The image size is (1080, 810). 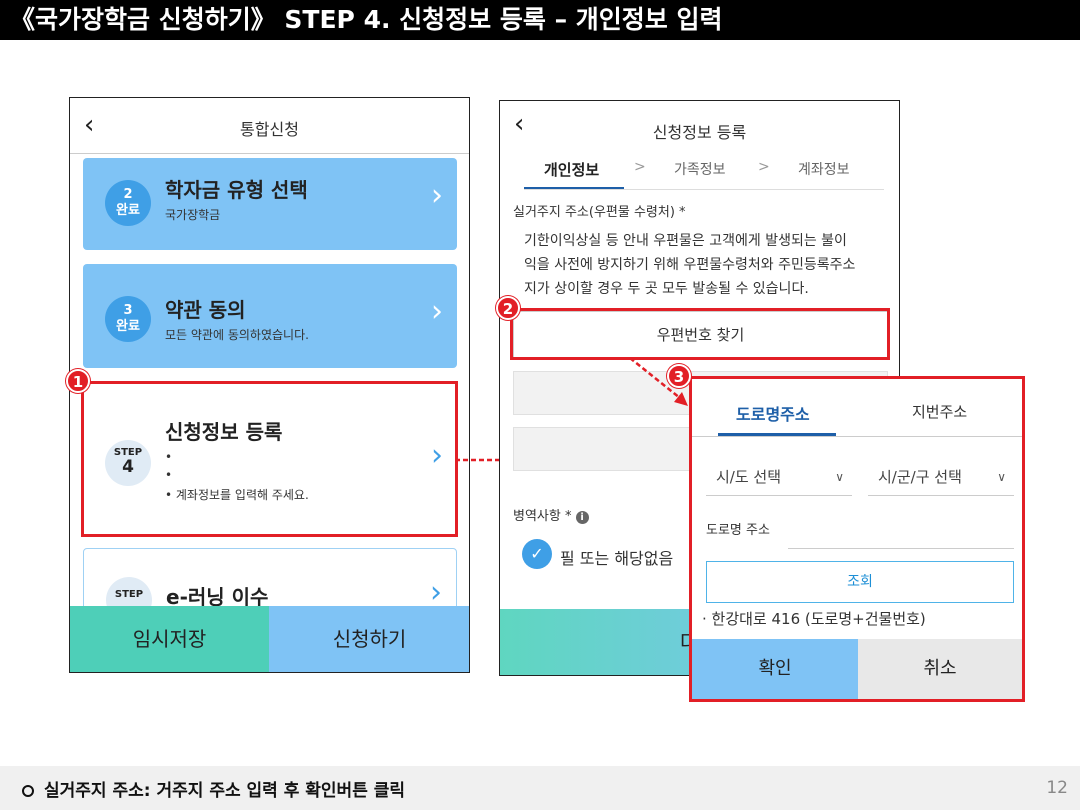 What do you see at coordinates (237, 335) in the screenshot?
I see `card-subtitle: 모든 약관에 동의하였습니다.` at bounding box center [237, 335].